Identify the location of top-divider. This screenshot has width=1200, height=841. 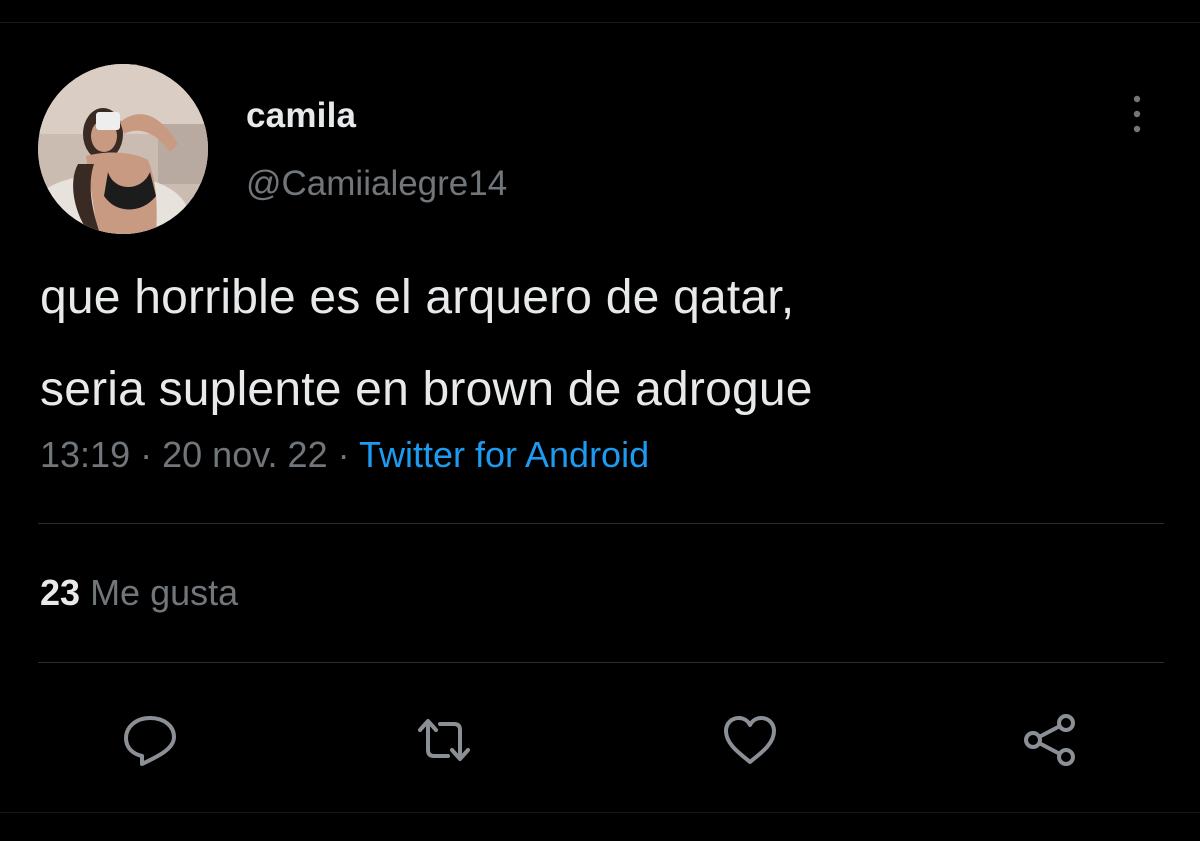
(600, 22).